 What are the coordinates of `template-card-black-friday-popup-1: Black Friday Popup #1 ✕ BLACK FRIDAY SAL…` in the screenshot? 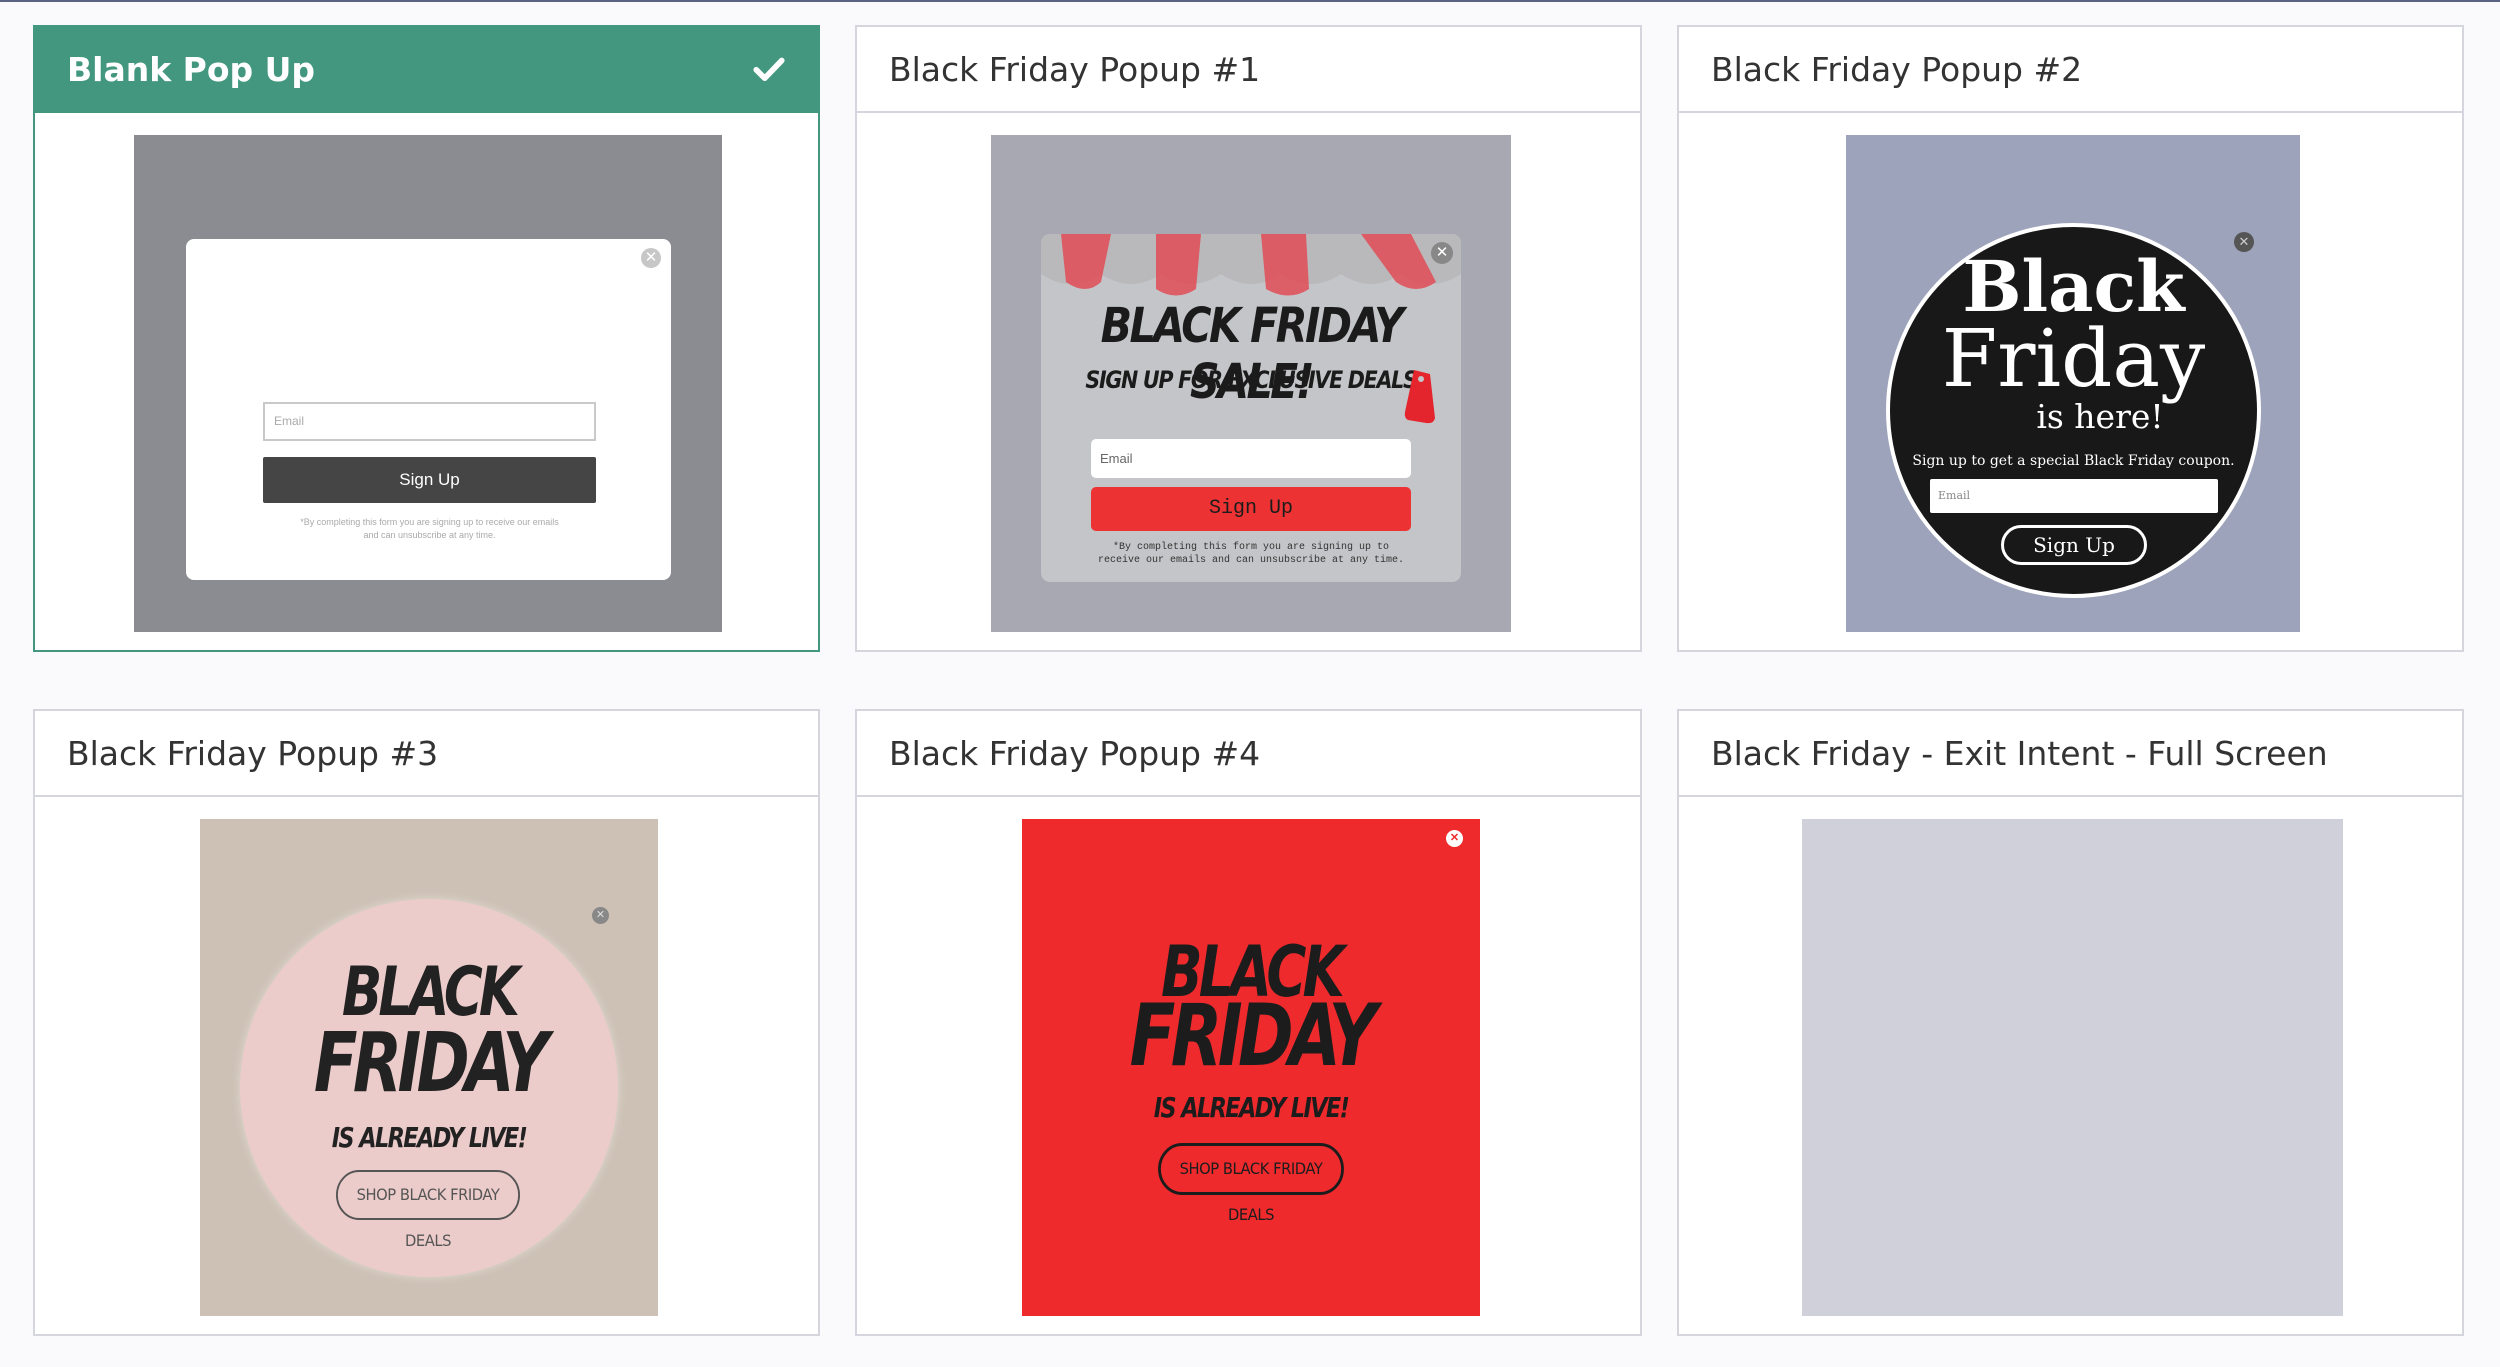 It's located at (1248, 338).